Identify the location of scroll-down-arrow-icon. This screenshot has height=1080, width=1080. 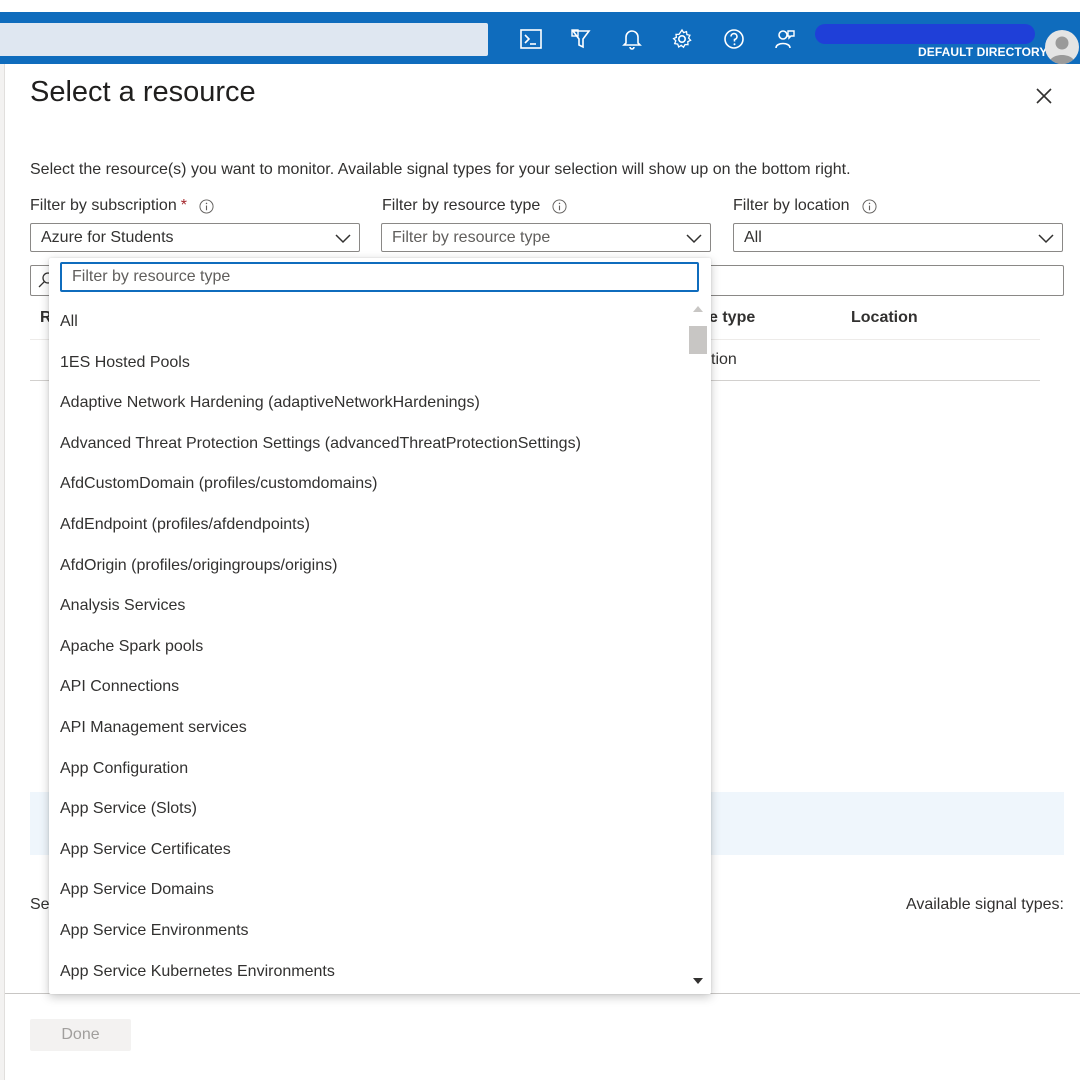
(698, 981).